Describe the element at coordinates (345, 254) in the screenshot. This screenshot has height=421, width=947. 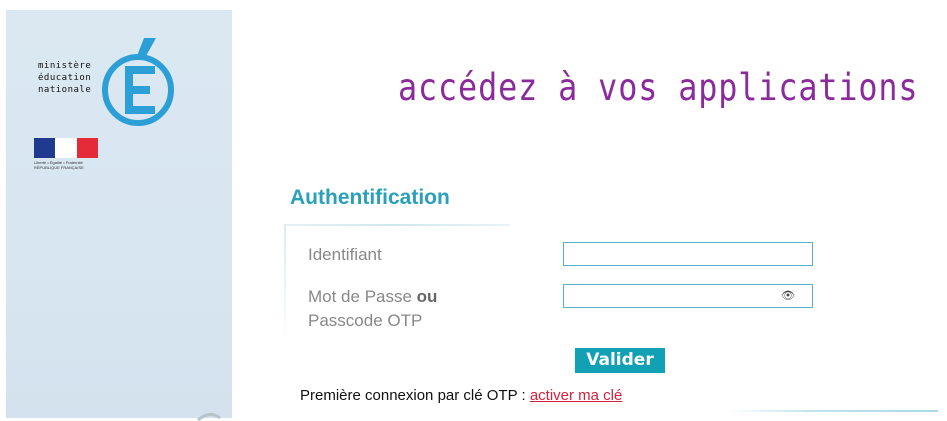
I see `identifiant-label: Identifiant` at that location.